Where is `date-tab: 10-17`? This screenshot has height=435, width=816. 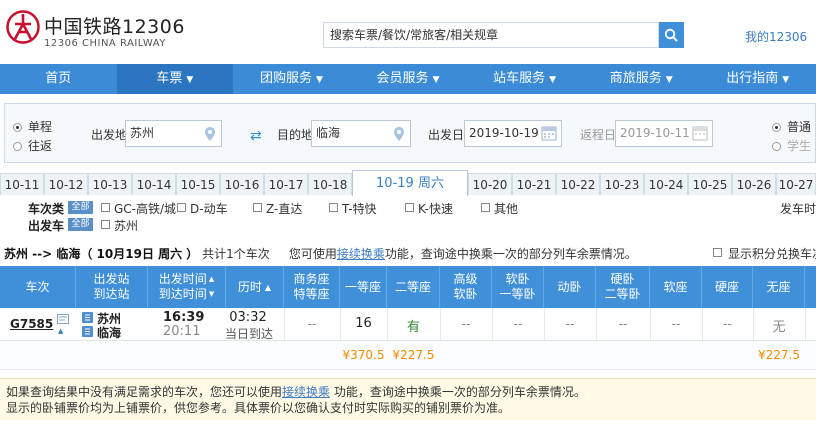 date-tab: 10-17 is located at coordinates (286, 184).